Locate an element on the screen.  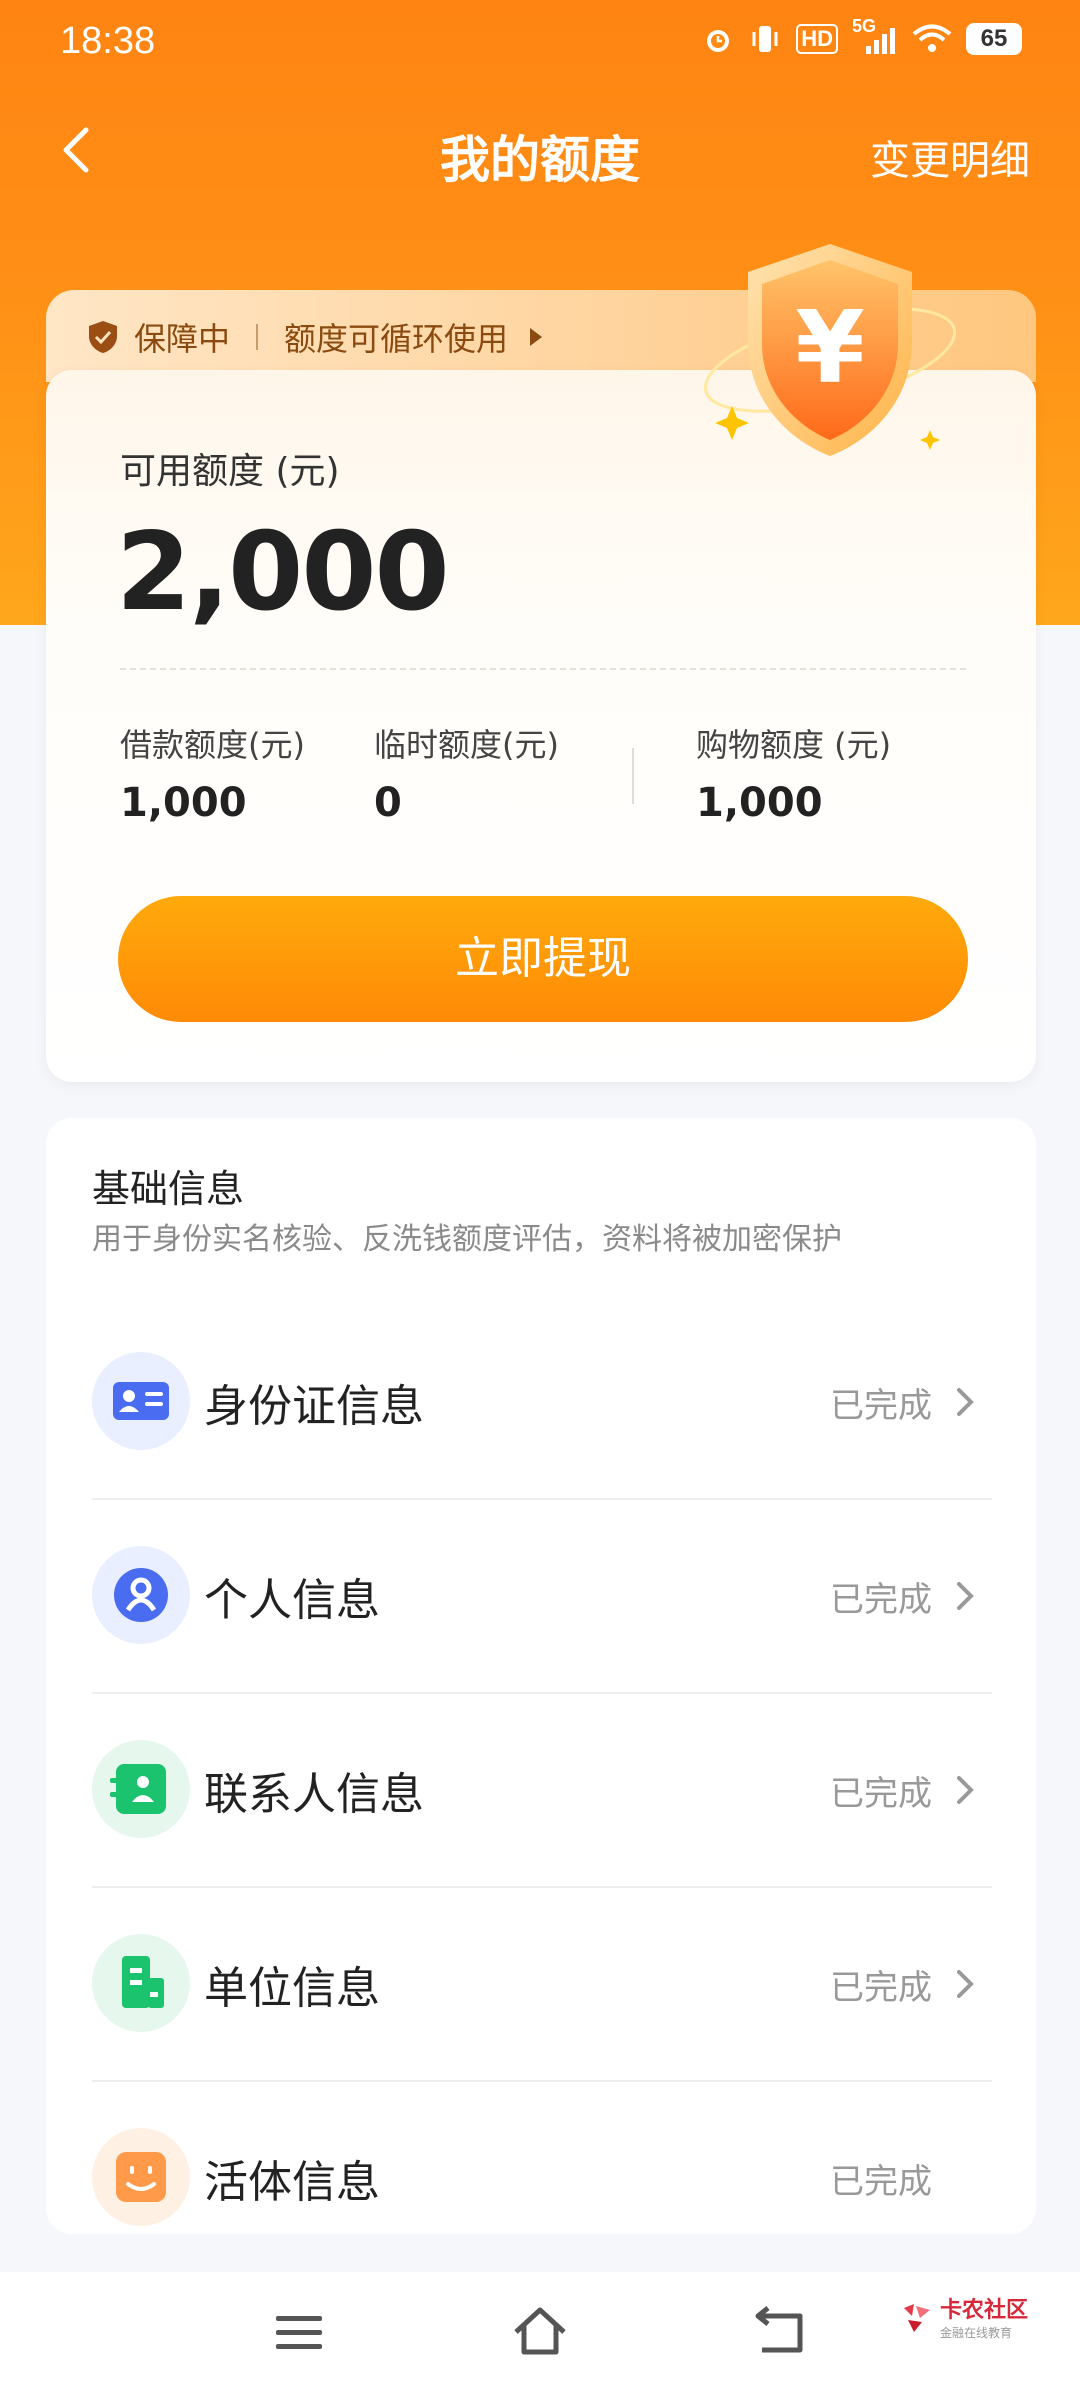
watermark-name: 卡农社区 is located at coordinates (984, 2310).